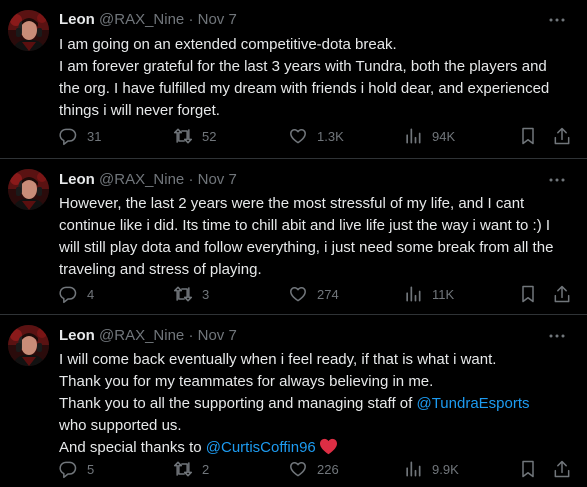 The height and width of the screenshot is (487, 587). Describe the element at coordinates (431, 469) in the screenshot. I see `views-button: 9.9K` at that location.